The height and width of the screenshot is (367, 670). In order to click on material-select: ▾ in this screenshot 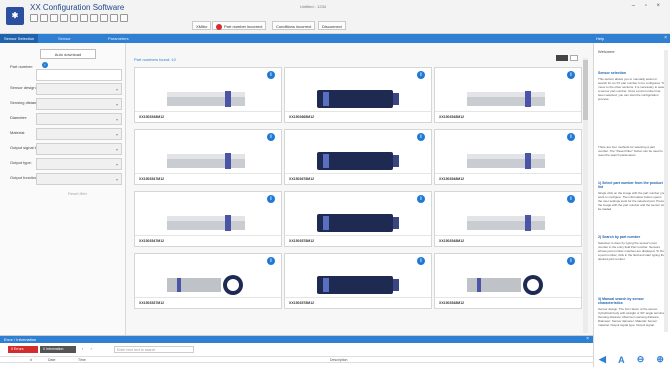, I will do `click(79, 134)`.